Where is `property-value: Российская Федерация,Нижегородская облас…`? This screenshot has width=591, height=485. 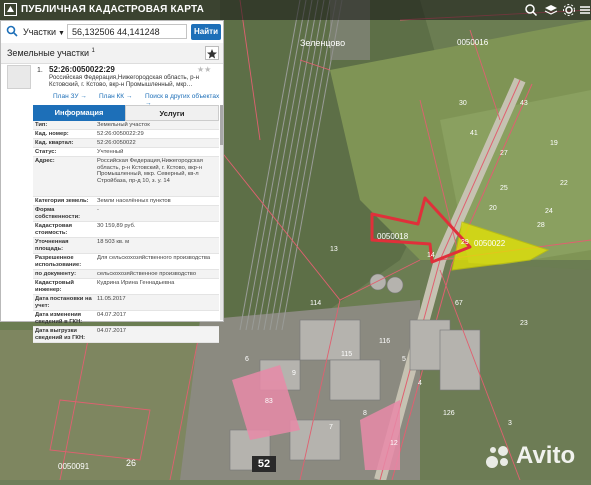 property-value: Российская Федерация,Нижегородская облас… is located at coordinates (150, 171).